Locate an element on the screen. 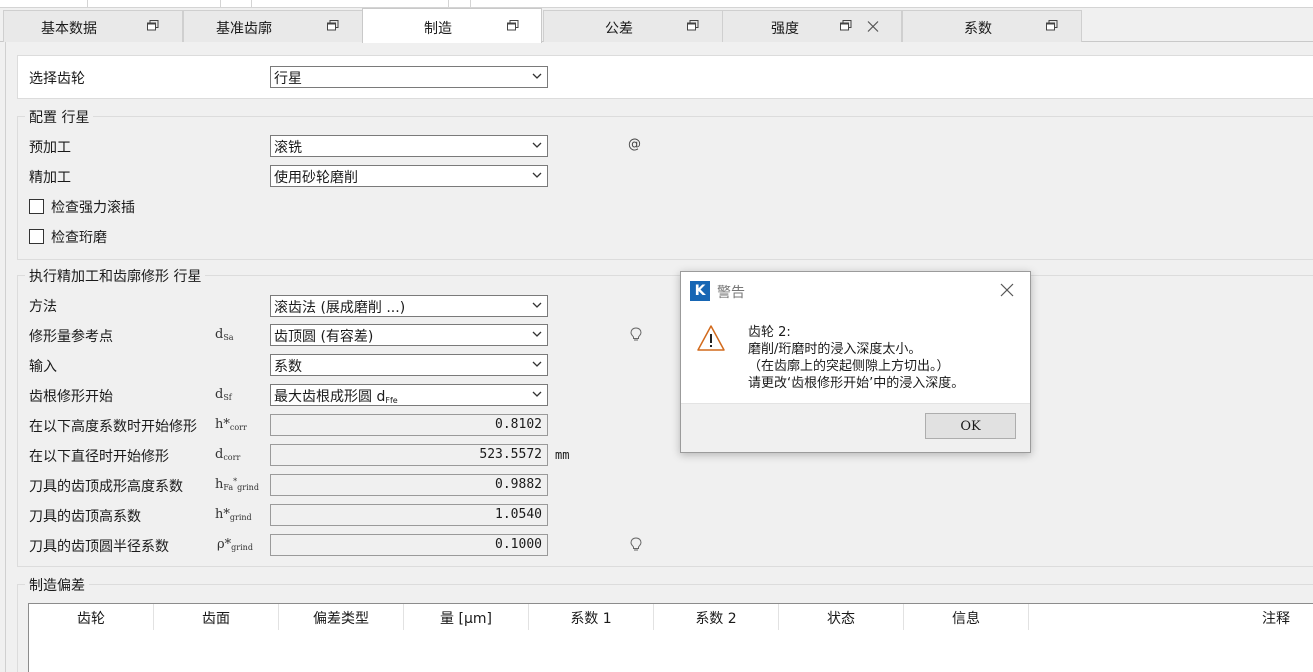  diameter-symbol: dcorr is located at coordinates (227, 454).